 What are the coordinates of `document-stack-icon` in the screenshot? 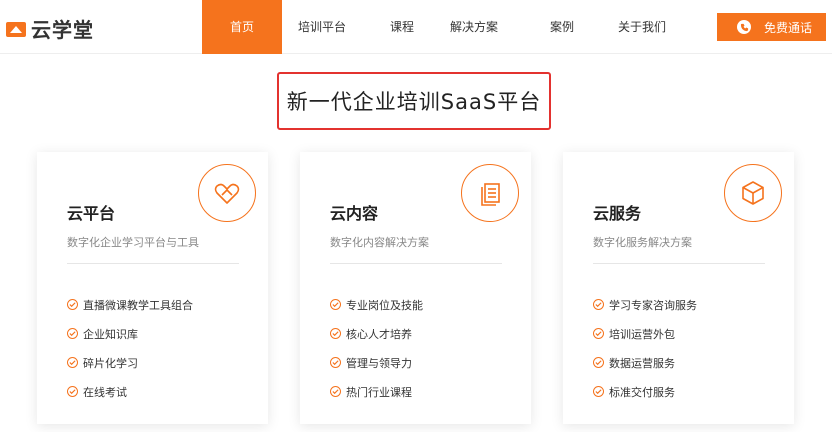 It's located at (490, 193).